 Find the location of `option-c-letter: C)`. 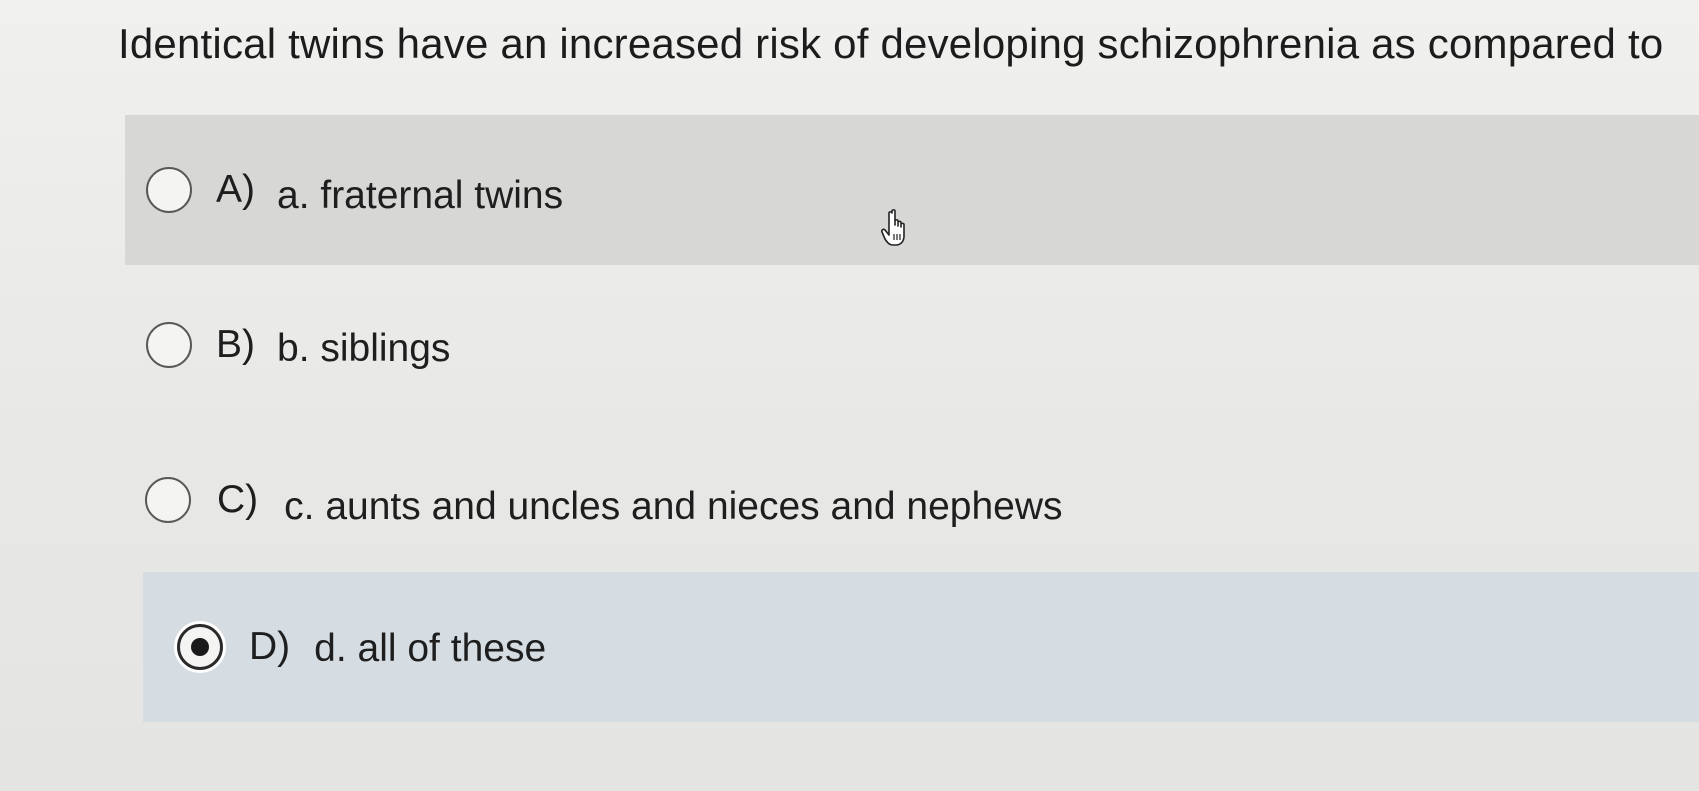

option-c-letter: C) is located at coordinates (238, 499).